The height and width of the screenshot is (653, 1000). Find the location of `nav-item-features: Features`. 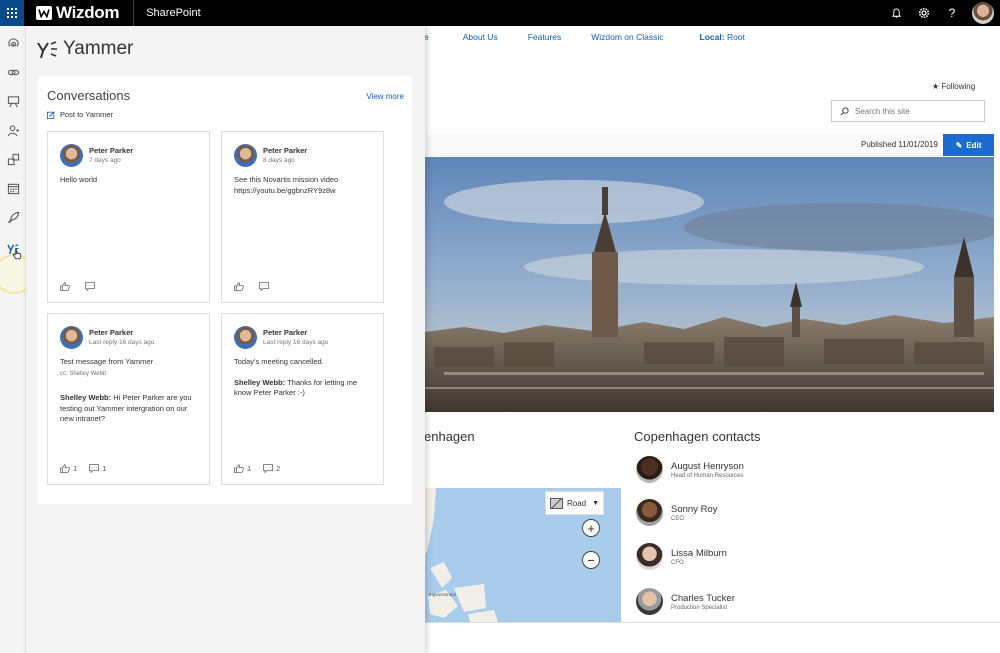

nav-item-features: Features is located at coordinates (545, 37).